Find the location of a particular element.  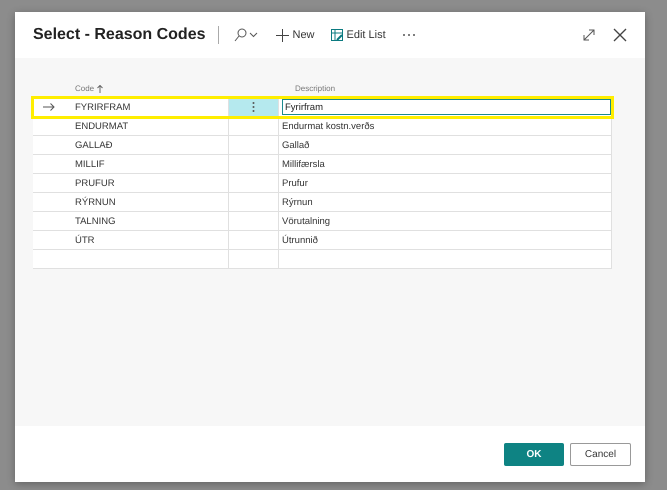

row-menu-icon is located at coordinates (253, 107).